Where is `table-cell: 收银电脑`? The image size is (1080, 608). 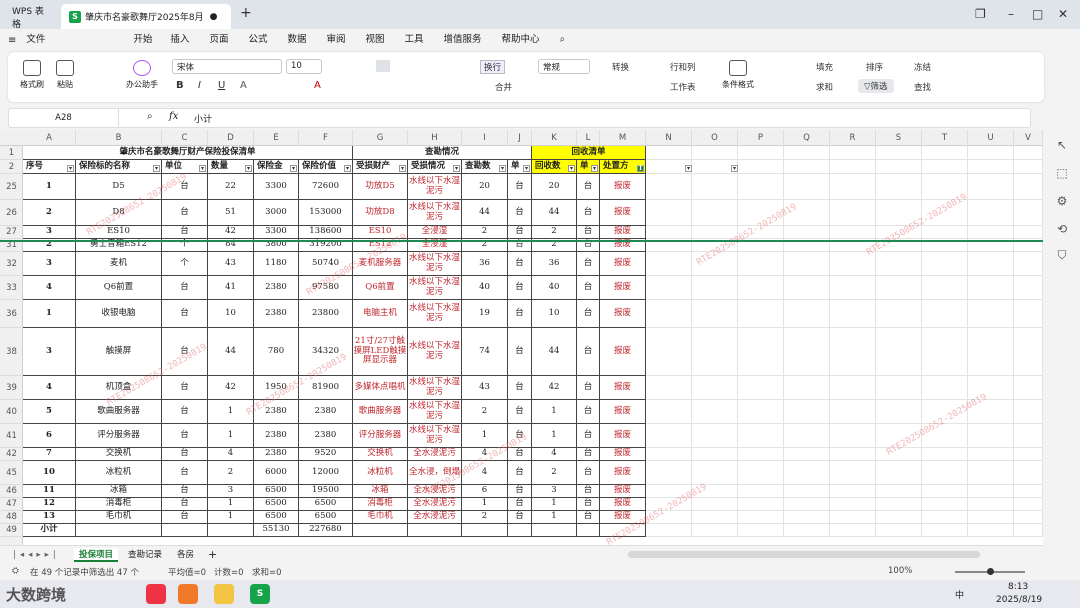 table-cell: 收银电脑 is located at coordinates (119, 314).